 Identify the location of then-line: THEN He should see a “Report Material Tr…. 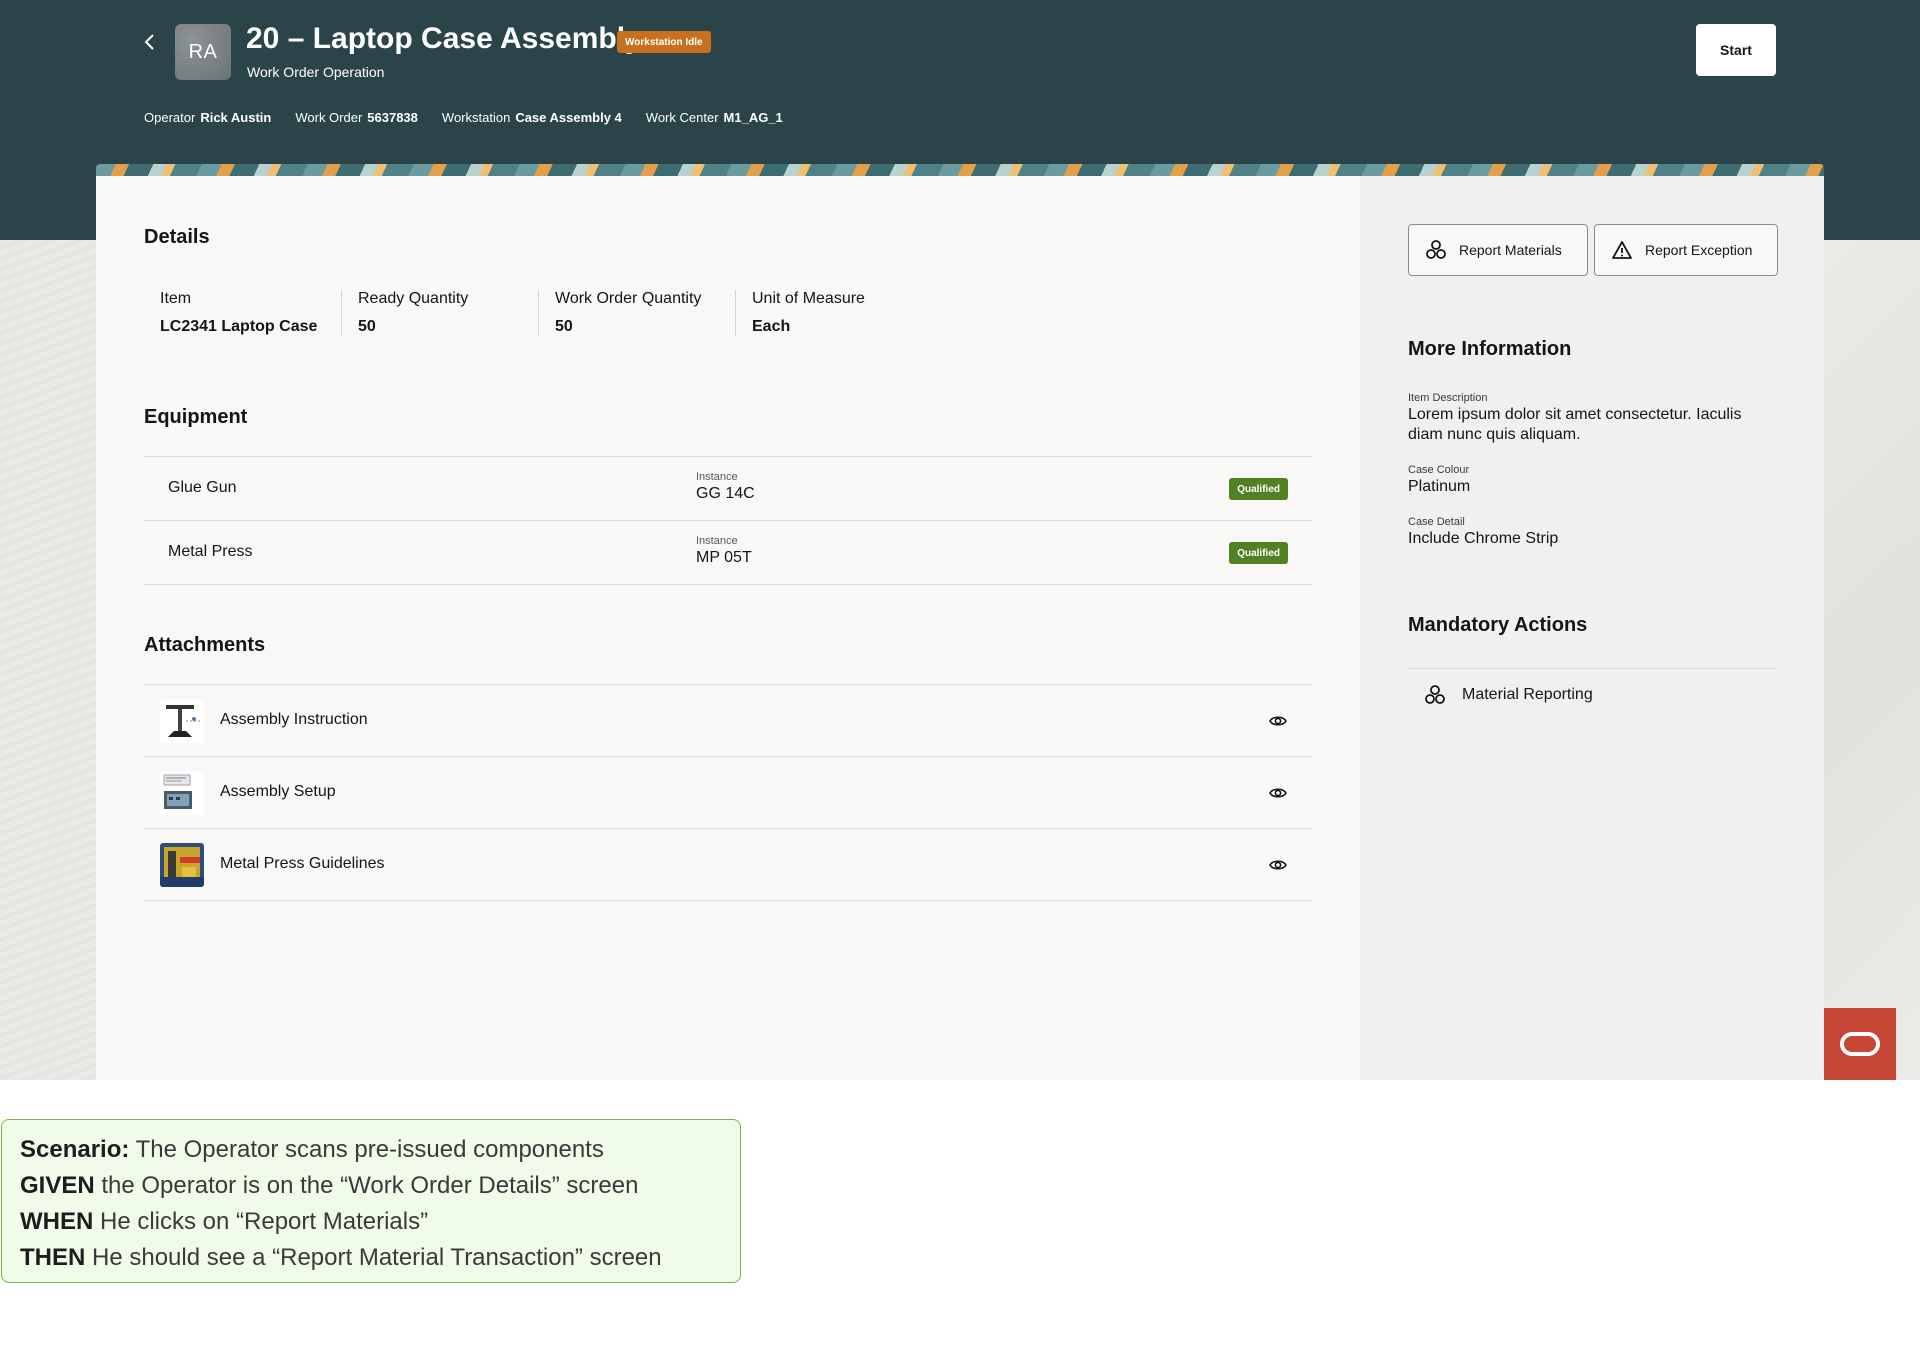
(371, 1258).